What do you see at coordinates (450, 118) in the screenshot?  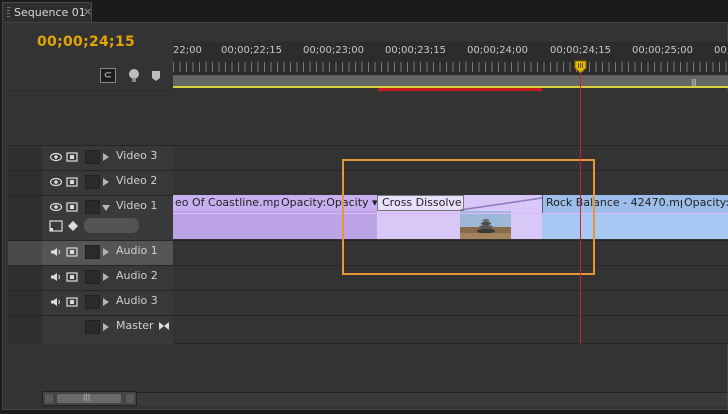 I see `timeline-spacer` at bounding box center [450, 118].